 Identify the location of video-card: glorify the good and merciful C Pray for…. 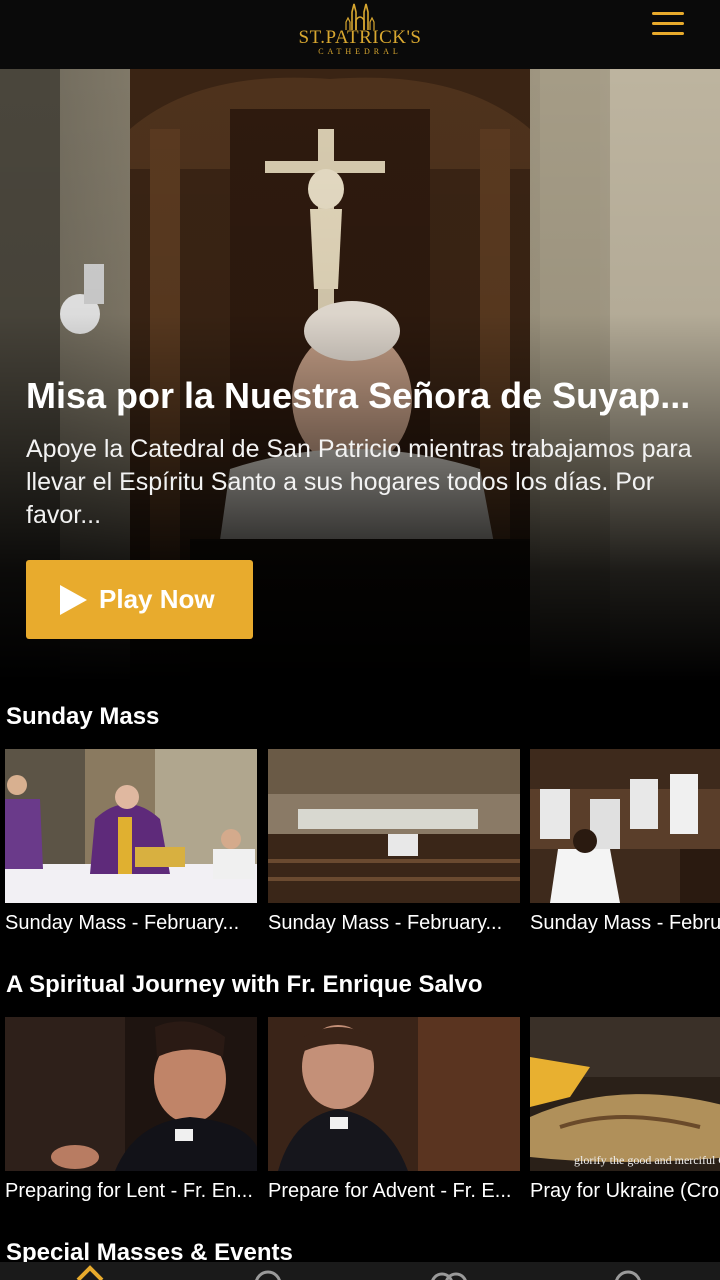
(625, 1110).